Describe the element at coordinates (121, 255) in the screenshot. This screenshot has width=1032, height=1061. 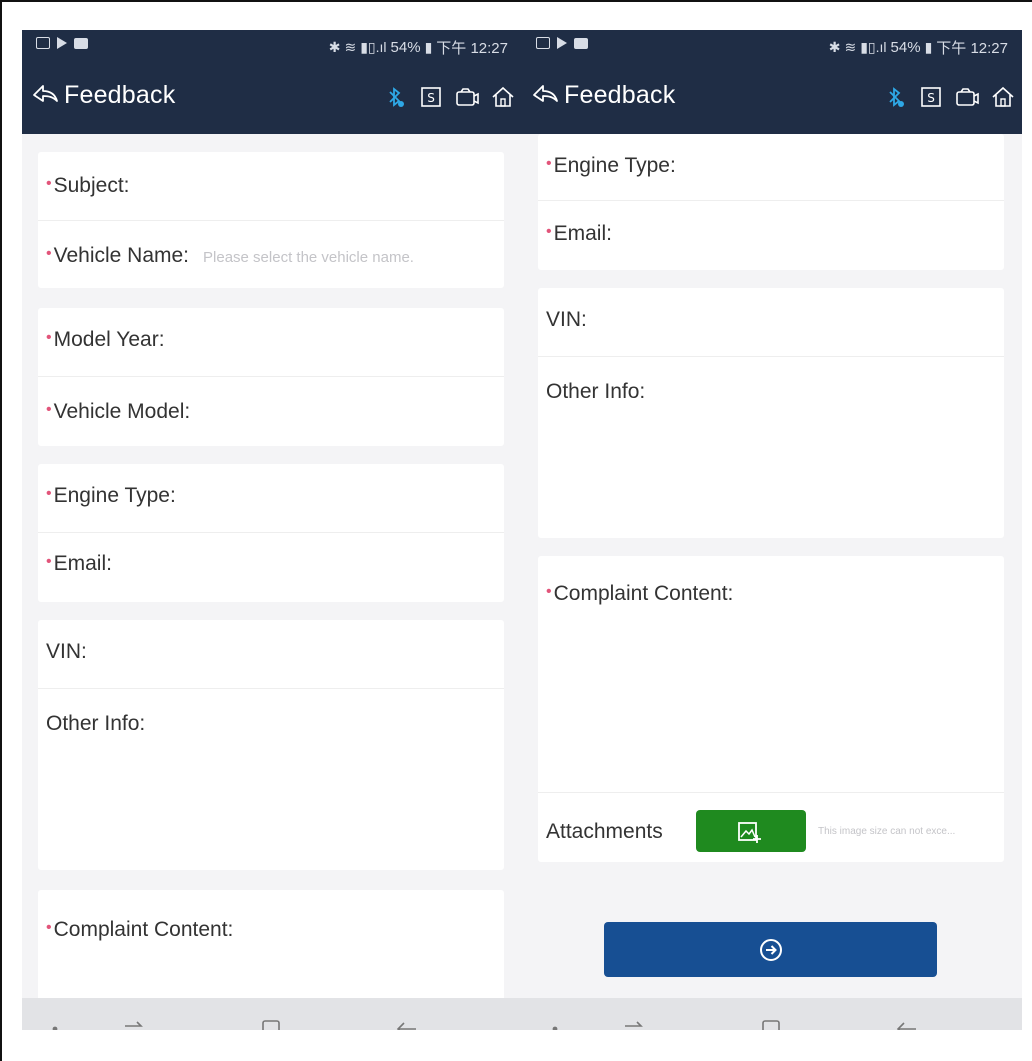
I see `vehicle-name-label: Vehicle Name:` at that location.